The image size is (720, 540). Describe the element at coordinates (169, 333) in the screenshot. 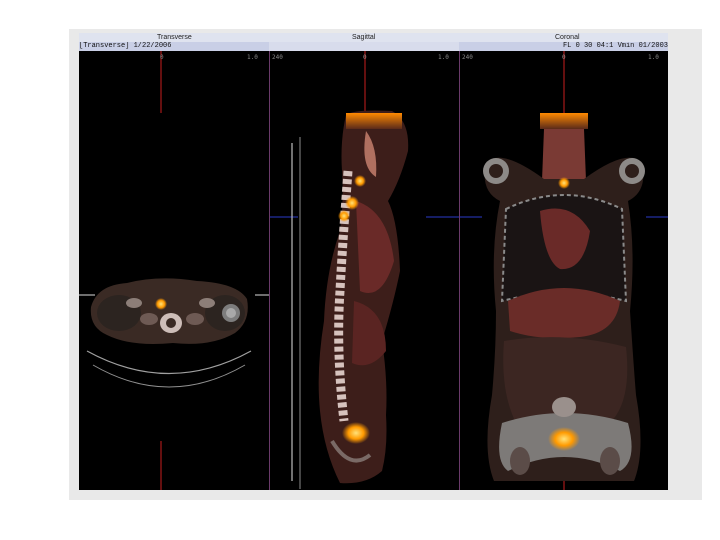

I see `transverse-body-slice` at that location.